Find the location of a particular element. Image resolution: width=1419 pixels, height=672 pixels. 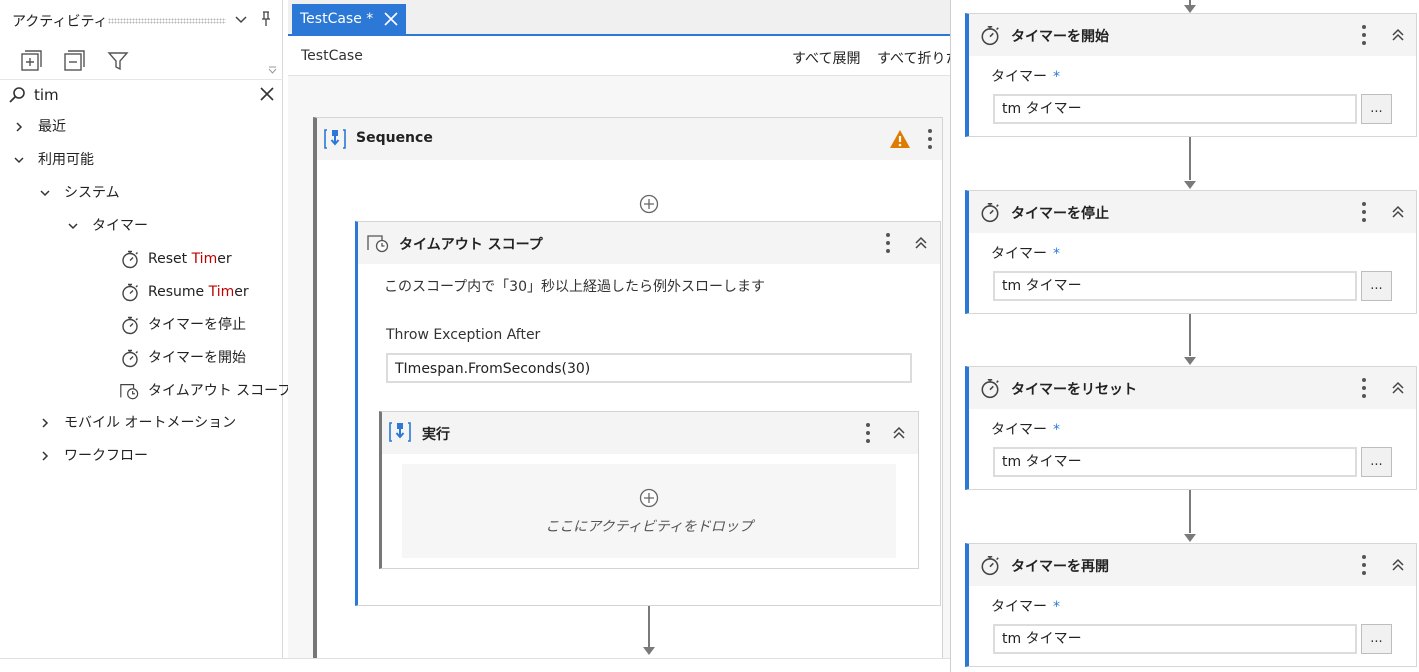

throw-exception-after-input: TImespan.FromSeconds(30) is located at coordinates (649, 368).